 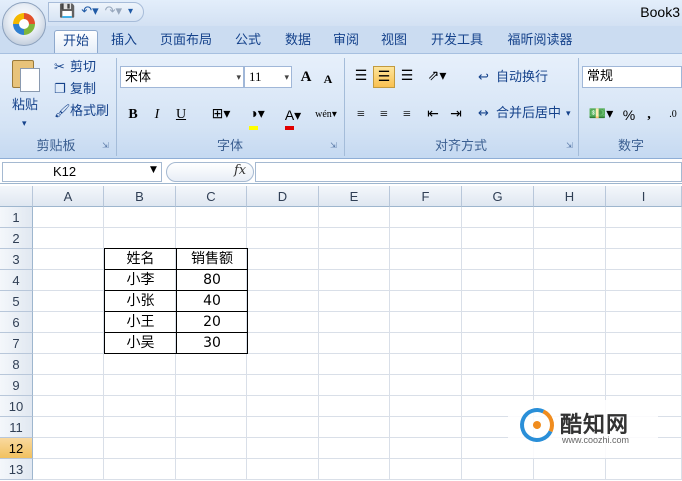 I want to click on table-cell: 小吴, so click(x=140, y=343).